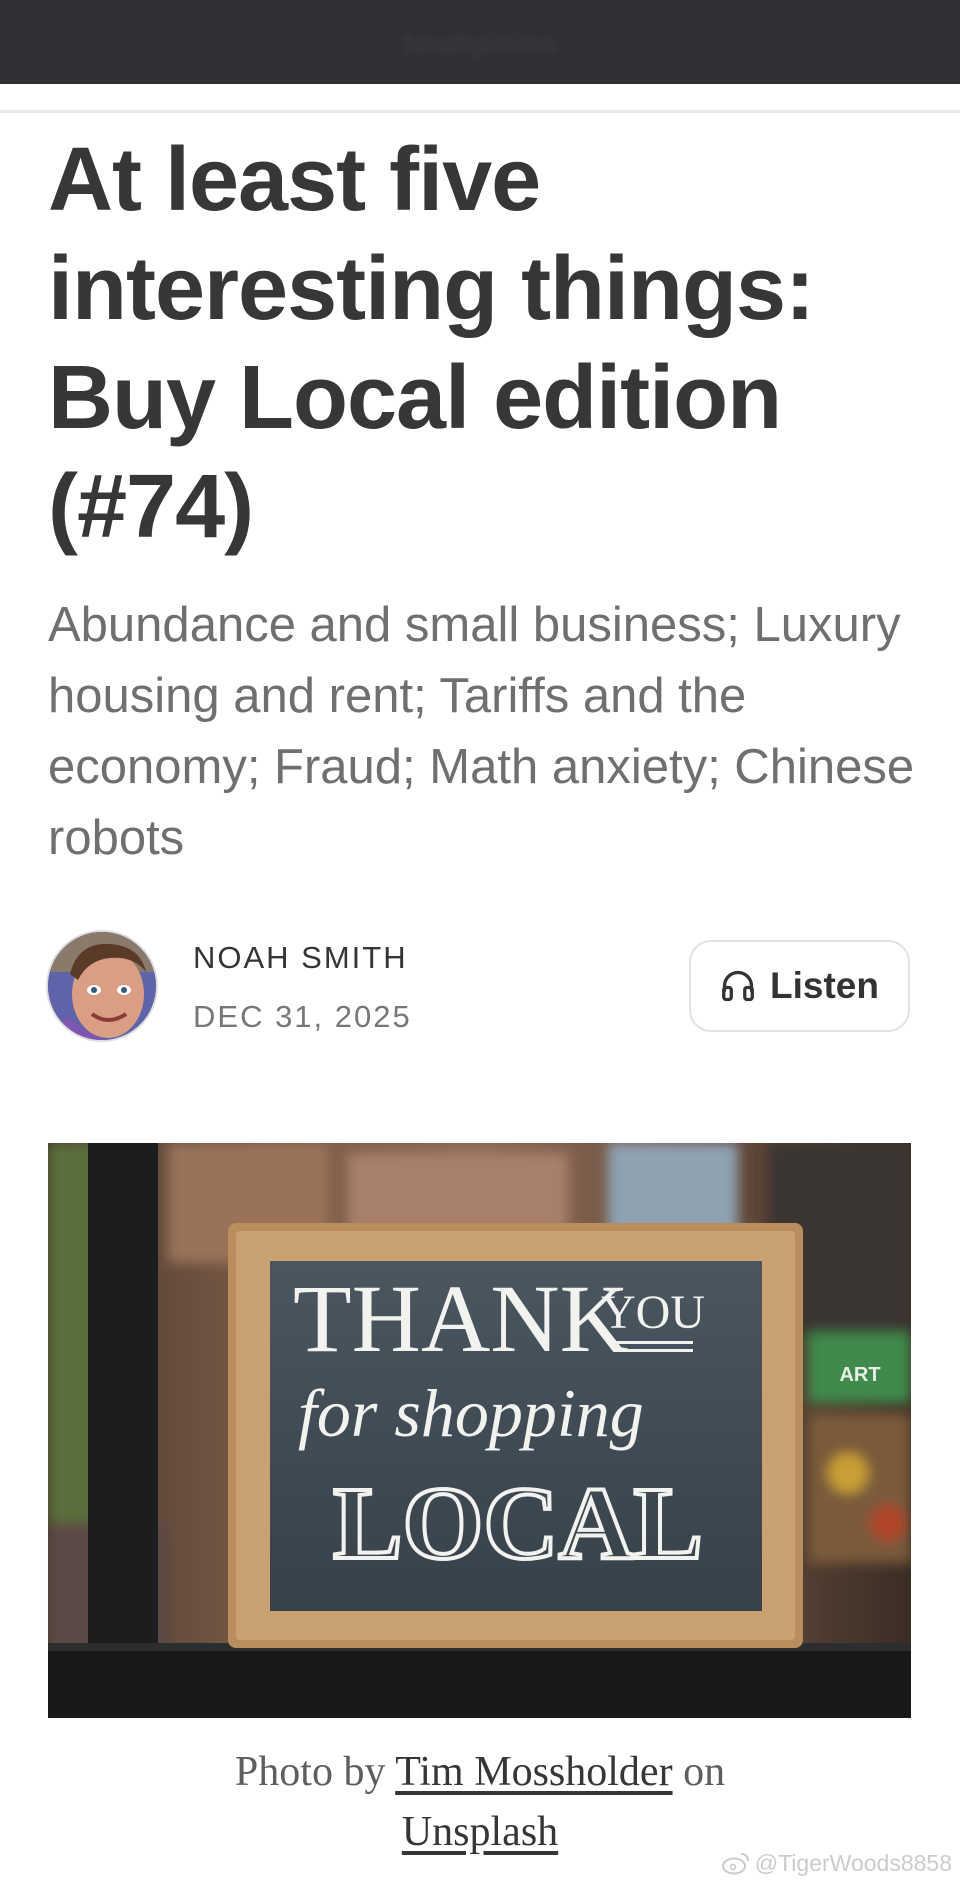 The image size is (960, 1891). I want to click on photographer-link: Tim Mossholder, so click(533, 1772).